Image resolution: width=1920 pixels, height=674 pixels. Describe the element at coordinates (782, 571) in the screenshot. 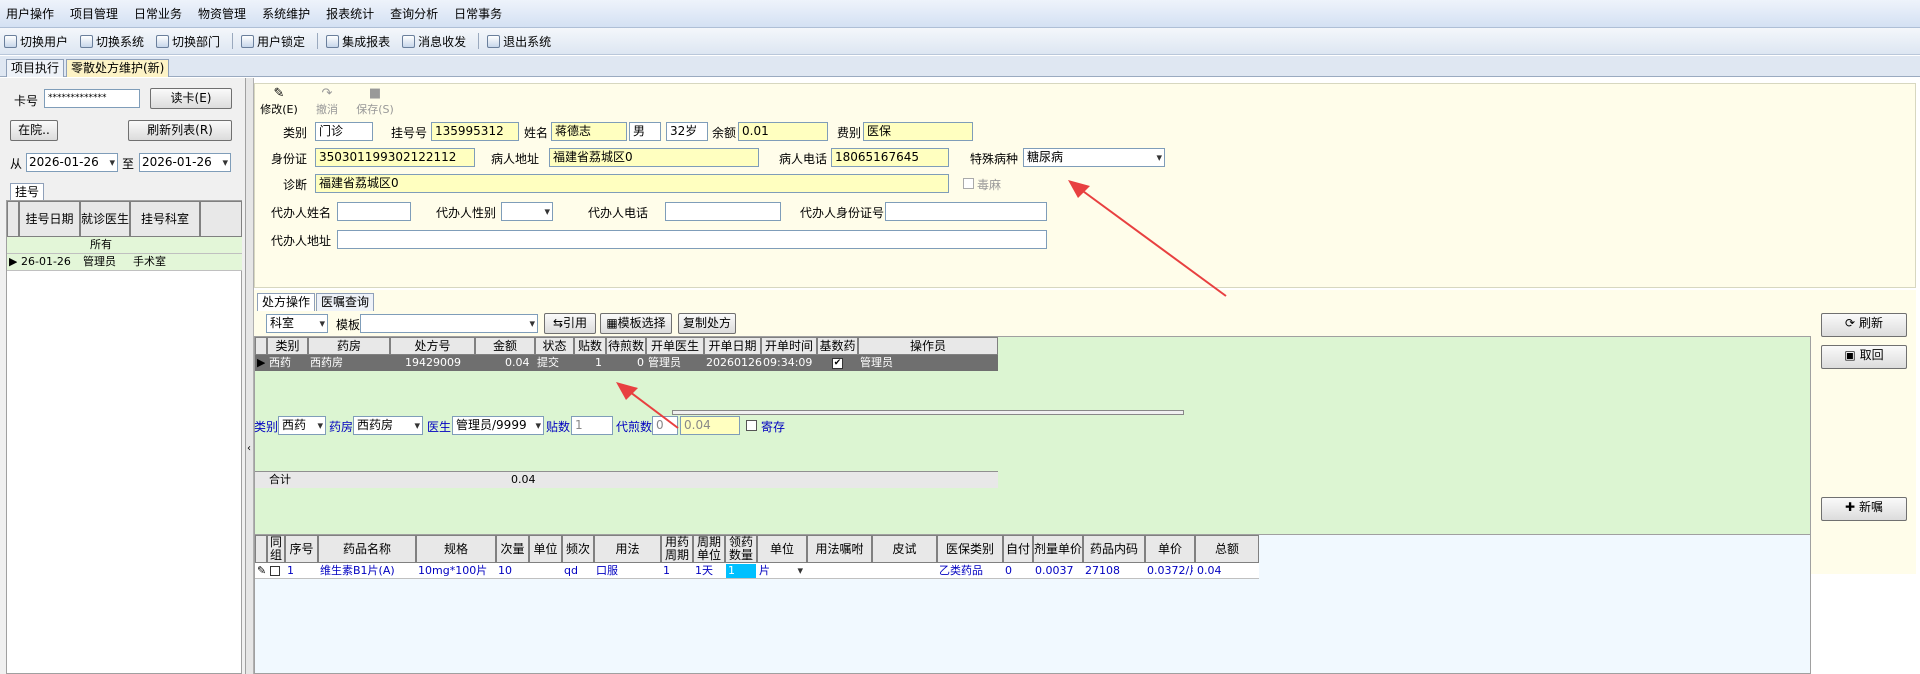

I see `qty-unit-select: 片` at that location.